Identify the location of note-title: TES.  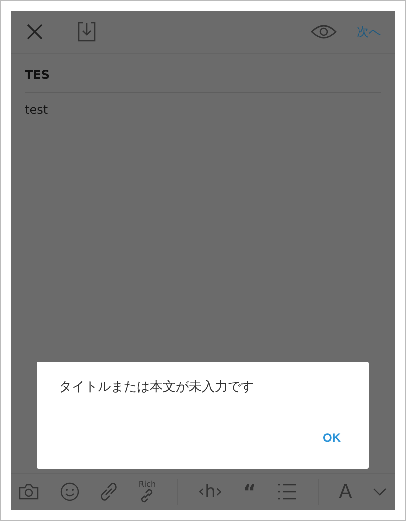
(203, 73).